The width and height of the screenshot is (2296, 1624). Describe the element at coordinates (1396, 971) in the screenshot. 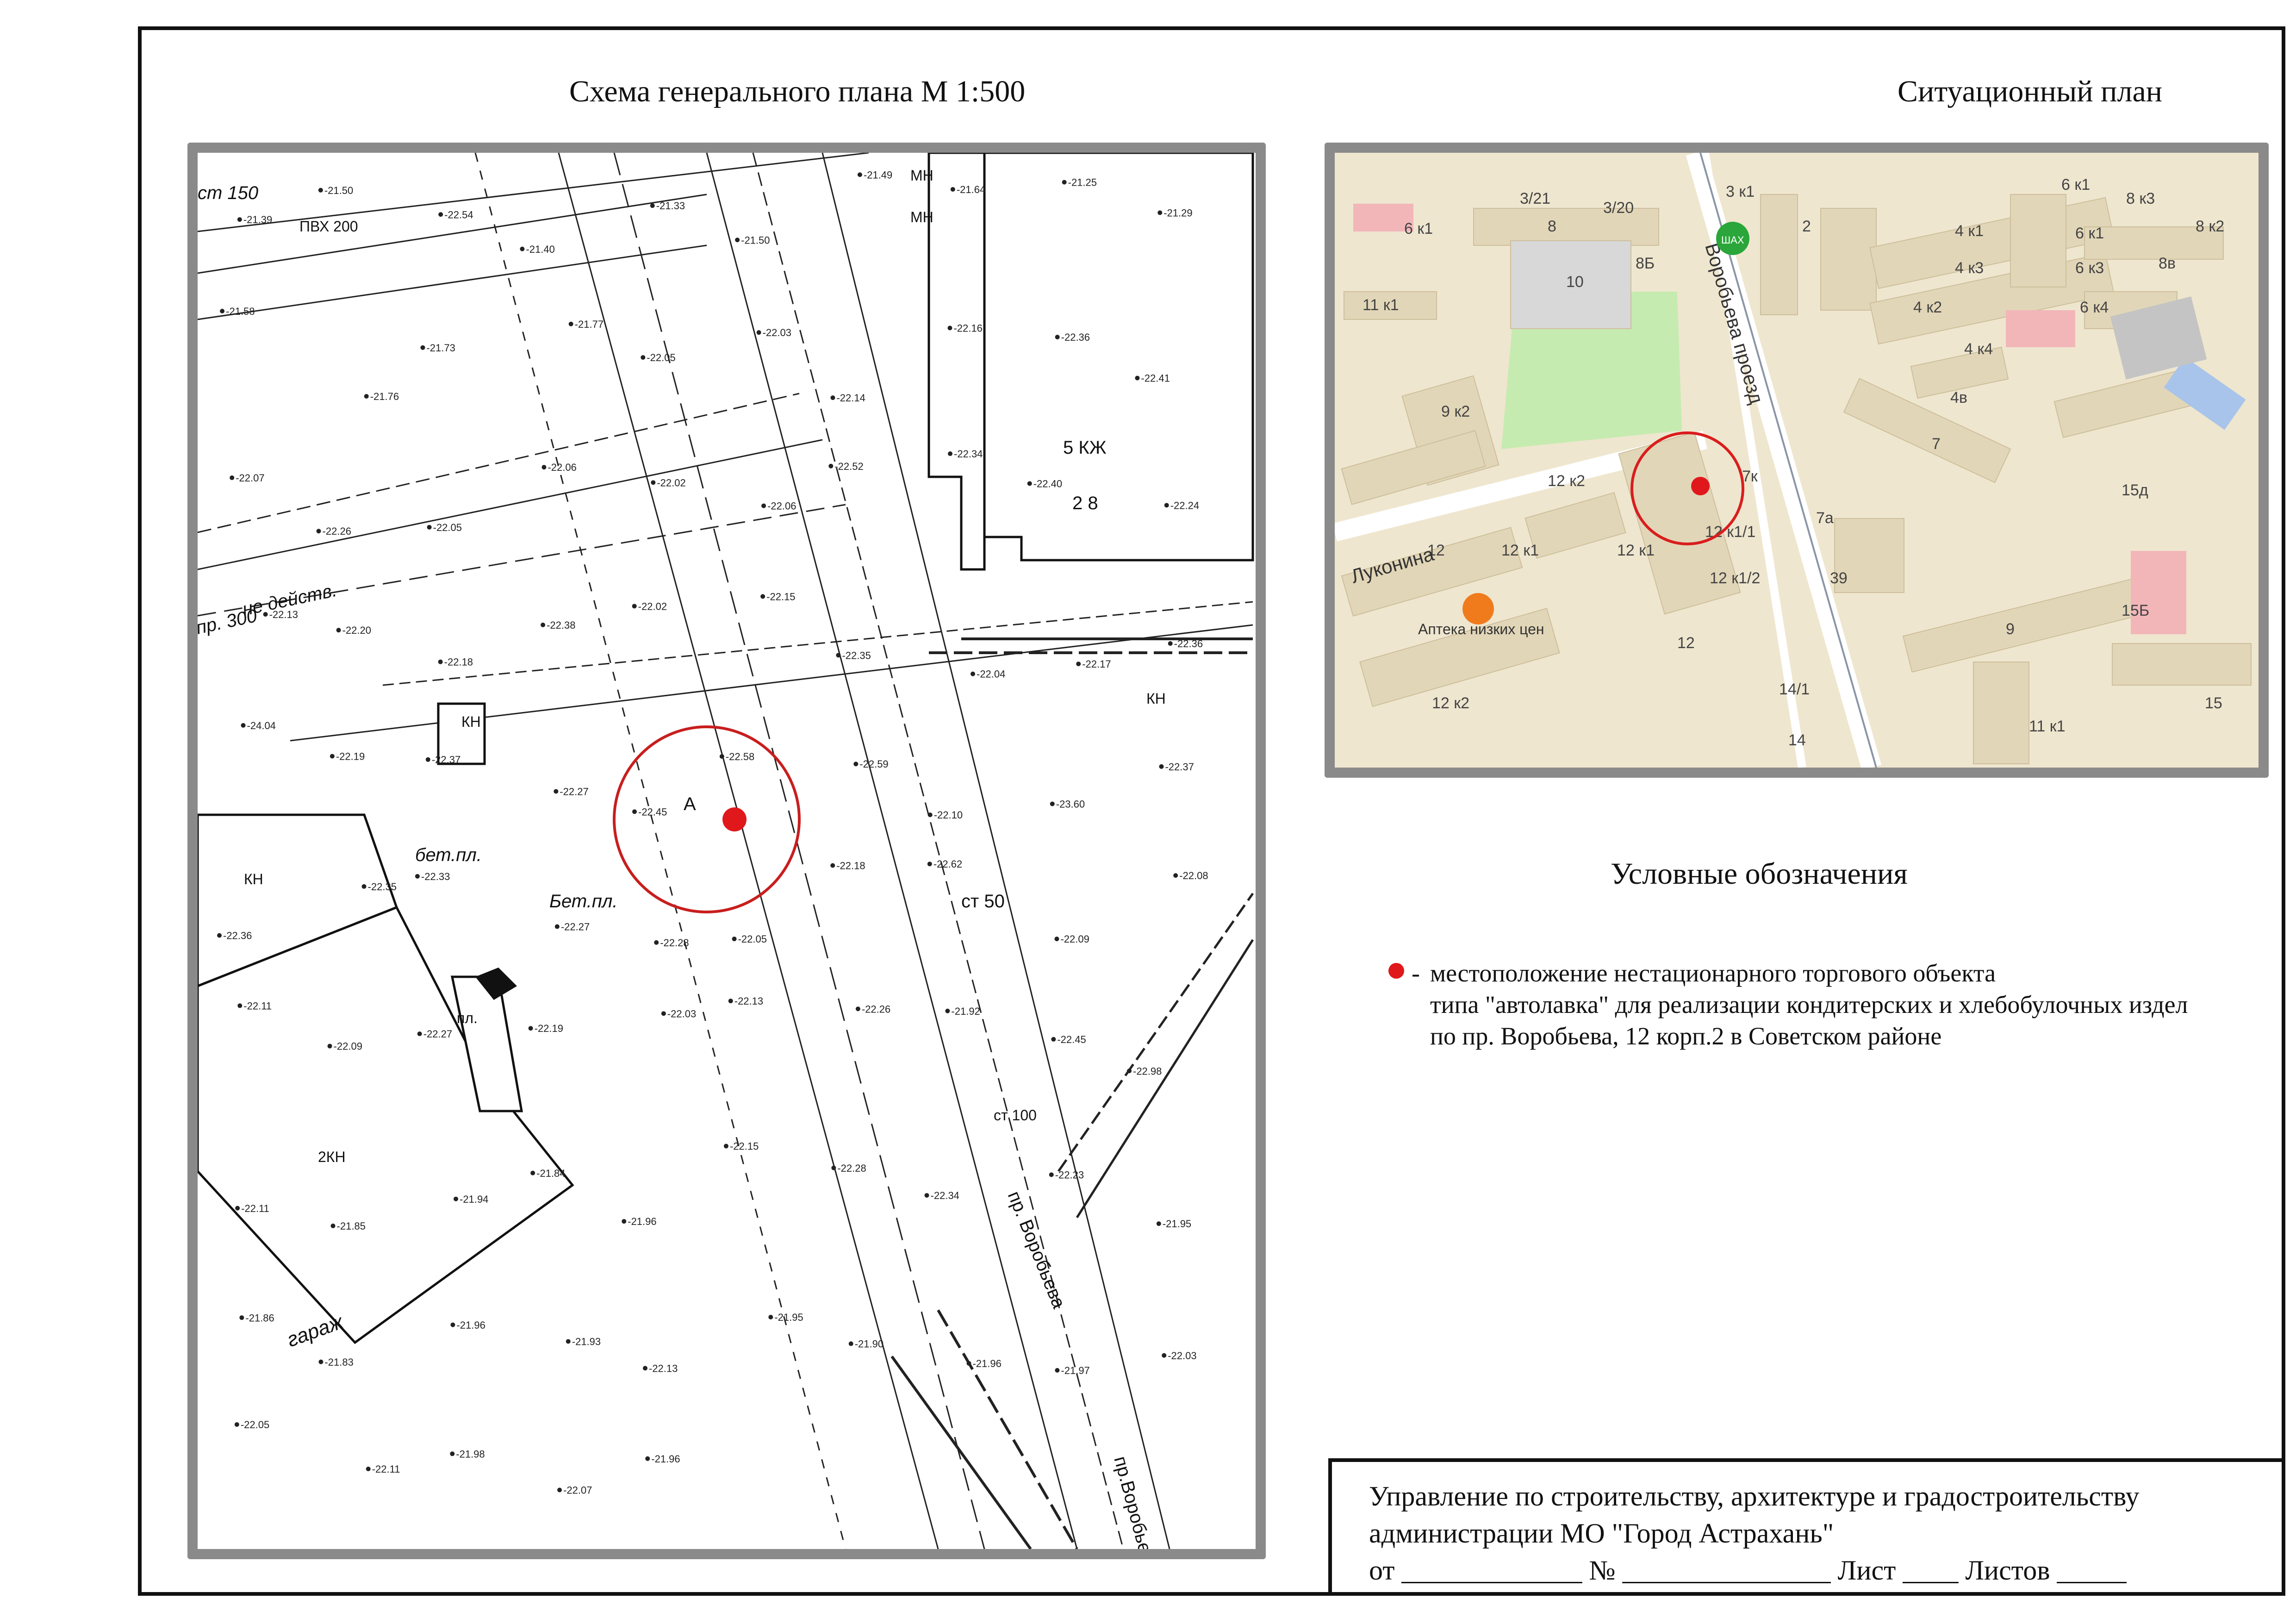

I see `legend-marker-icon` at that location.